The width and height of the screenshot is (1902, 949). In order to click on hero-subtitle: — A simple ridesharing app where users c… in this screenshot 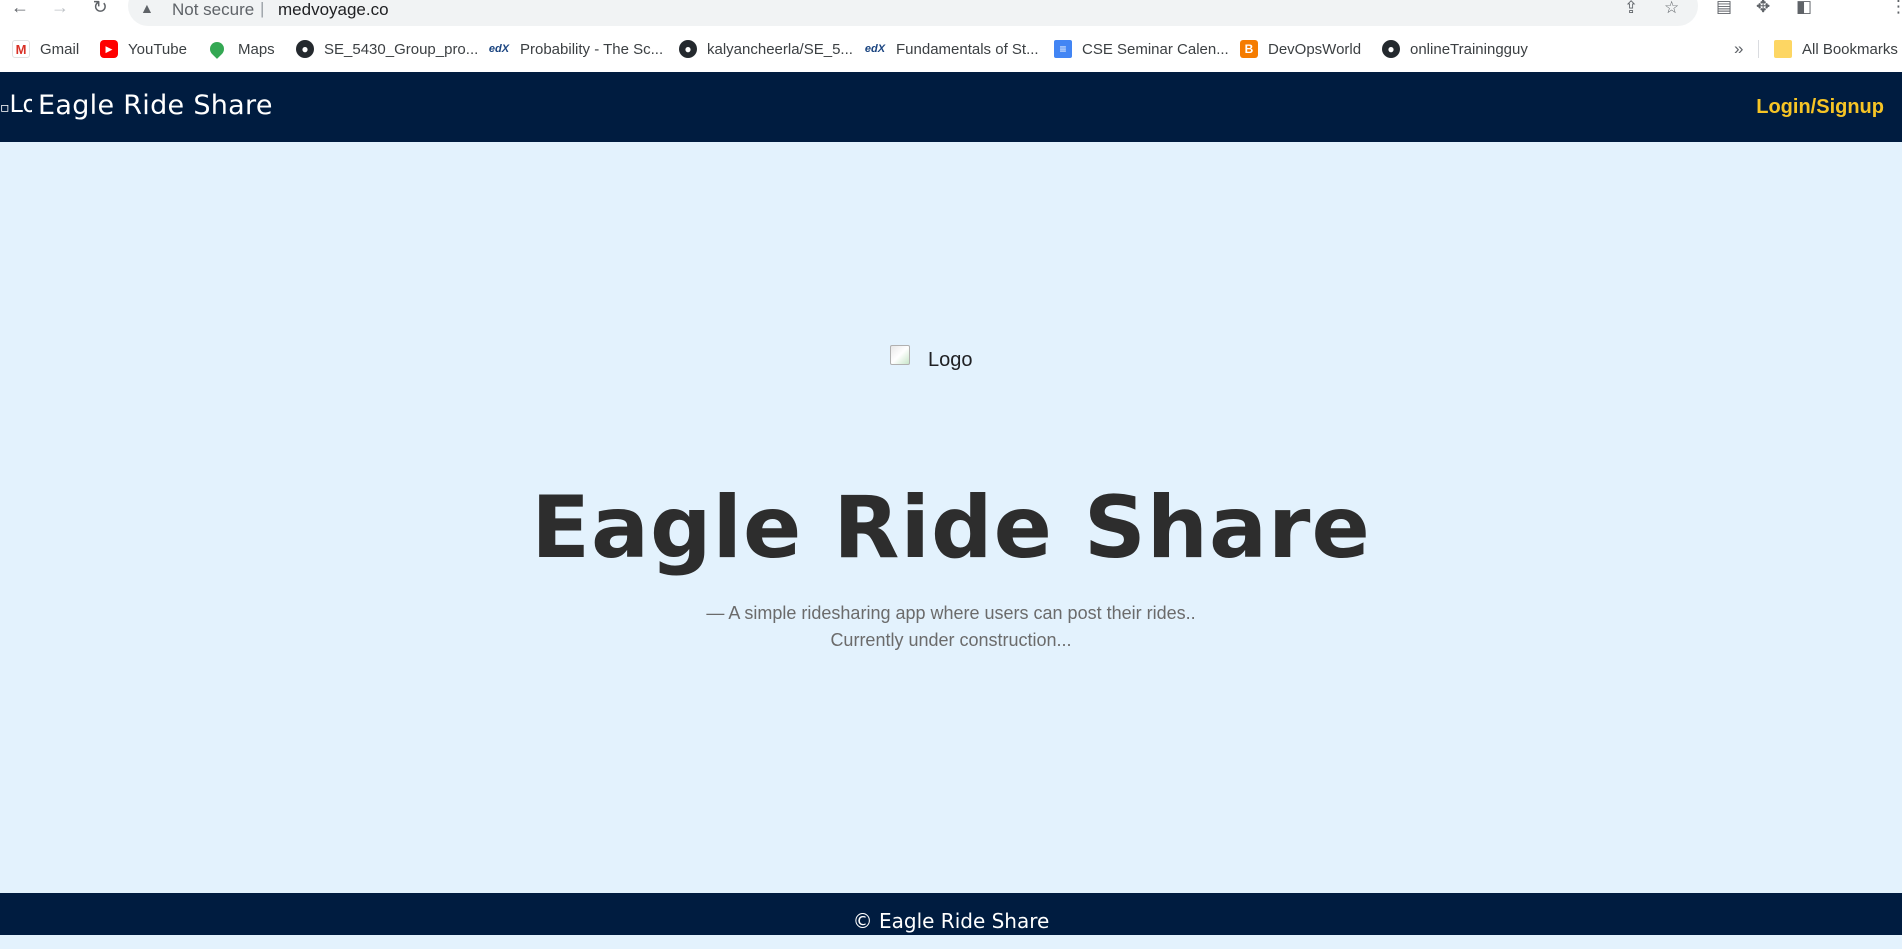, I will do `click(951, 627)`.